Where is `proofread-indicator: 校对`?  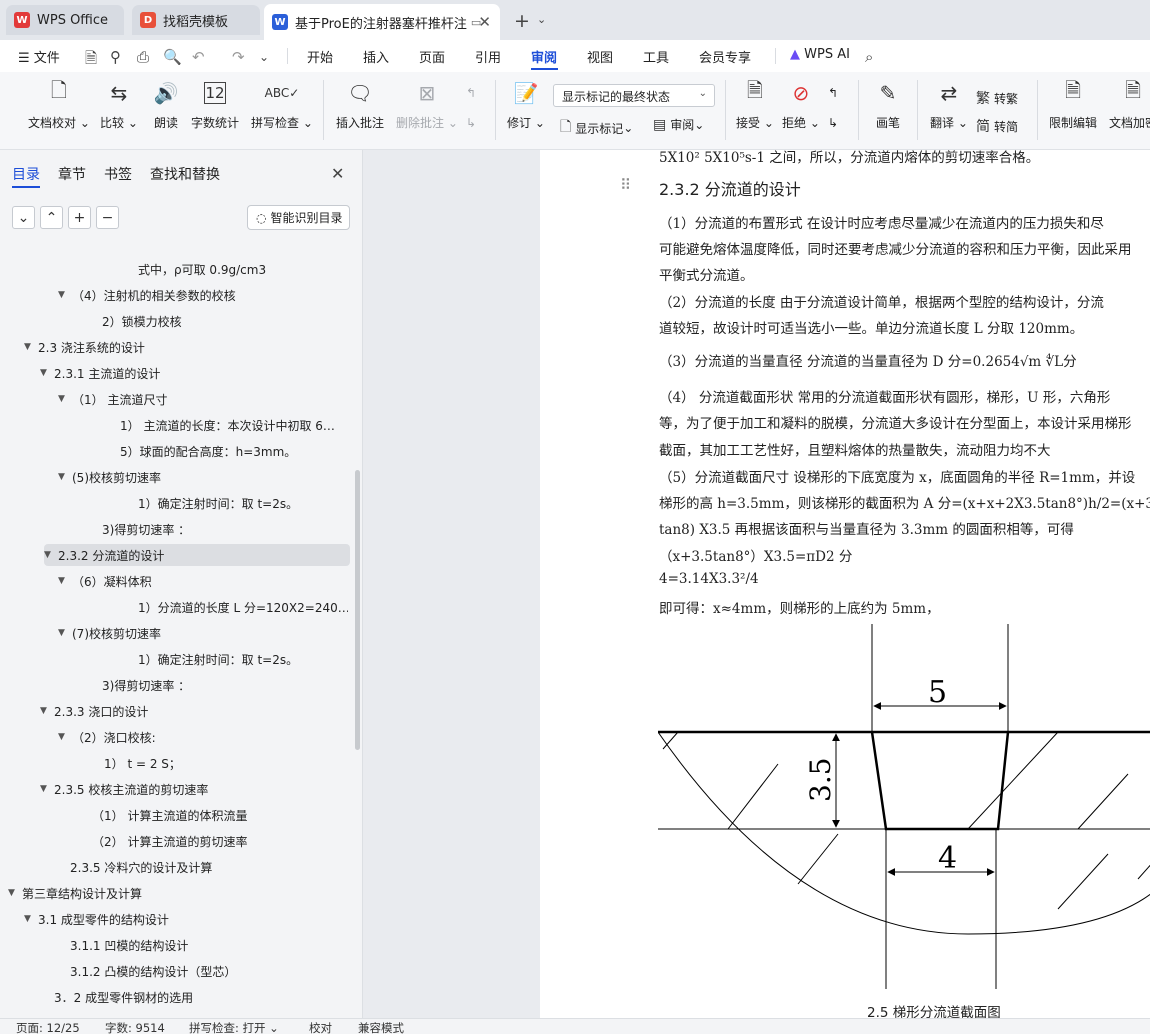
proofread-indicator: 校对 is located at coordinates (320, 1027).